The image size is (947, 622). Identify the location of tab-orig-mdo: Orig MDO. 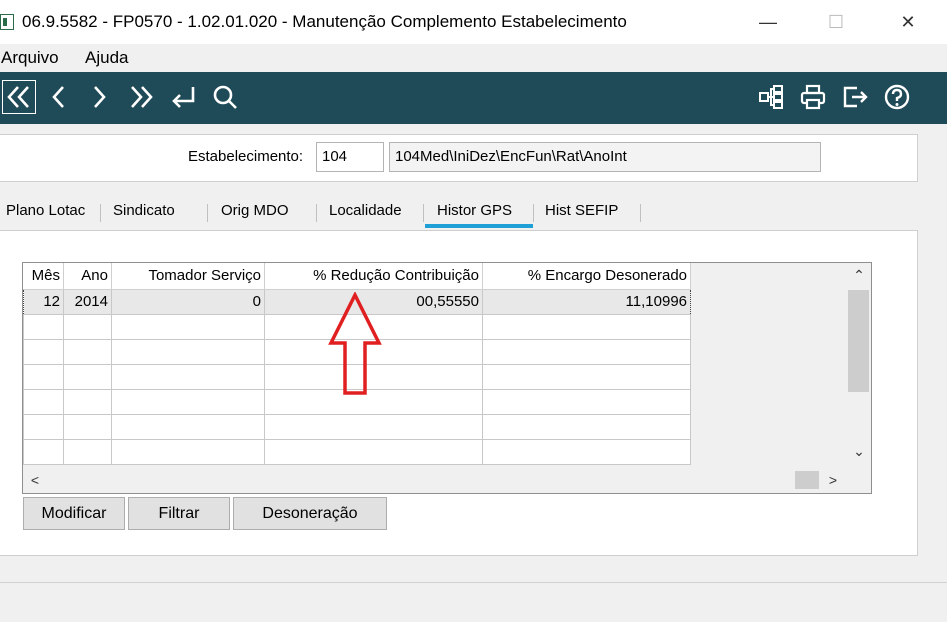
(255, 210).